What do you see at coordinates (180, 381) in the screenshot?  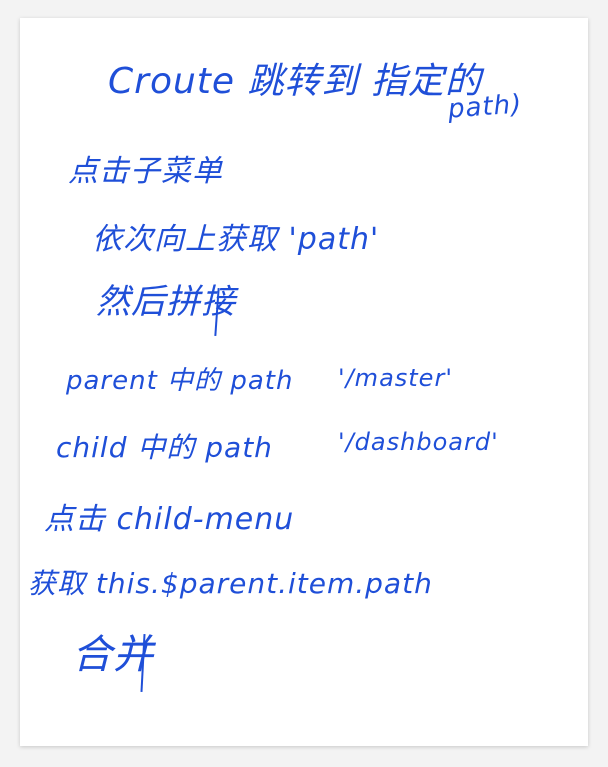 I see `note-line-parent-path: parent 中的 path` at bounding box center [180, 381].